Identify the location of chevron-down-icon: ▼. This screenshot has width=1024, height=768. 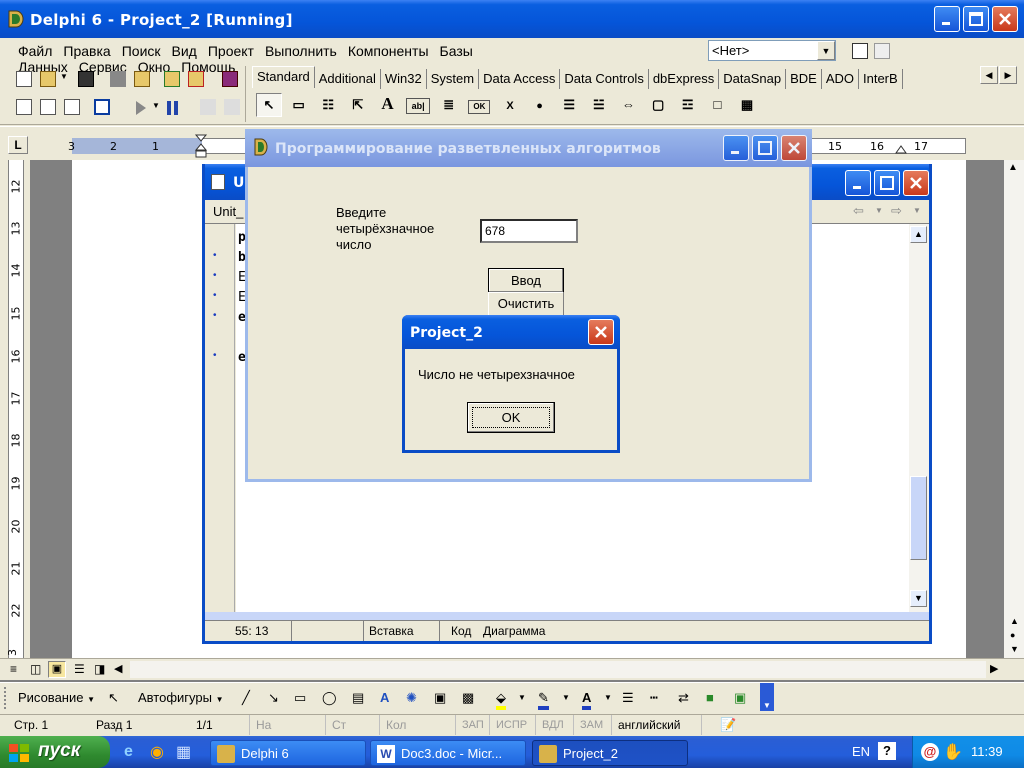
(826, 50).